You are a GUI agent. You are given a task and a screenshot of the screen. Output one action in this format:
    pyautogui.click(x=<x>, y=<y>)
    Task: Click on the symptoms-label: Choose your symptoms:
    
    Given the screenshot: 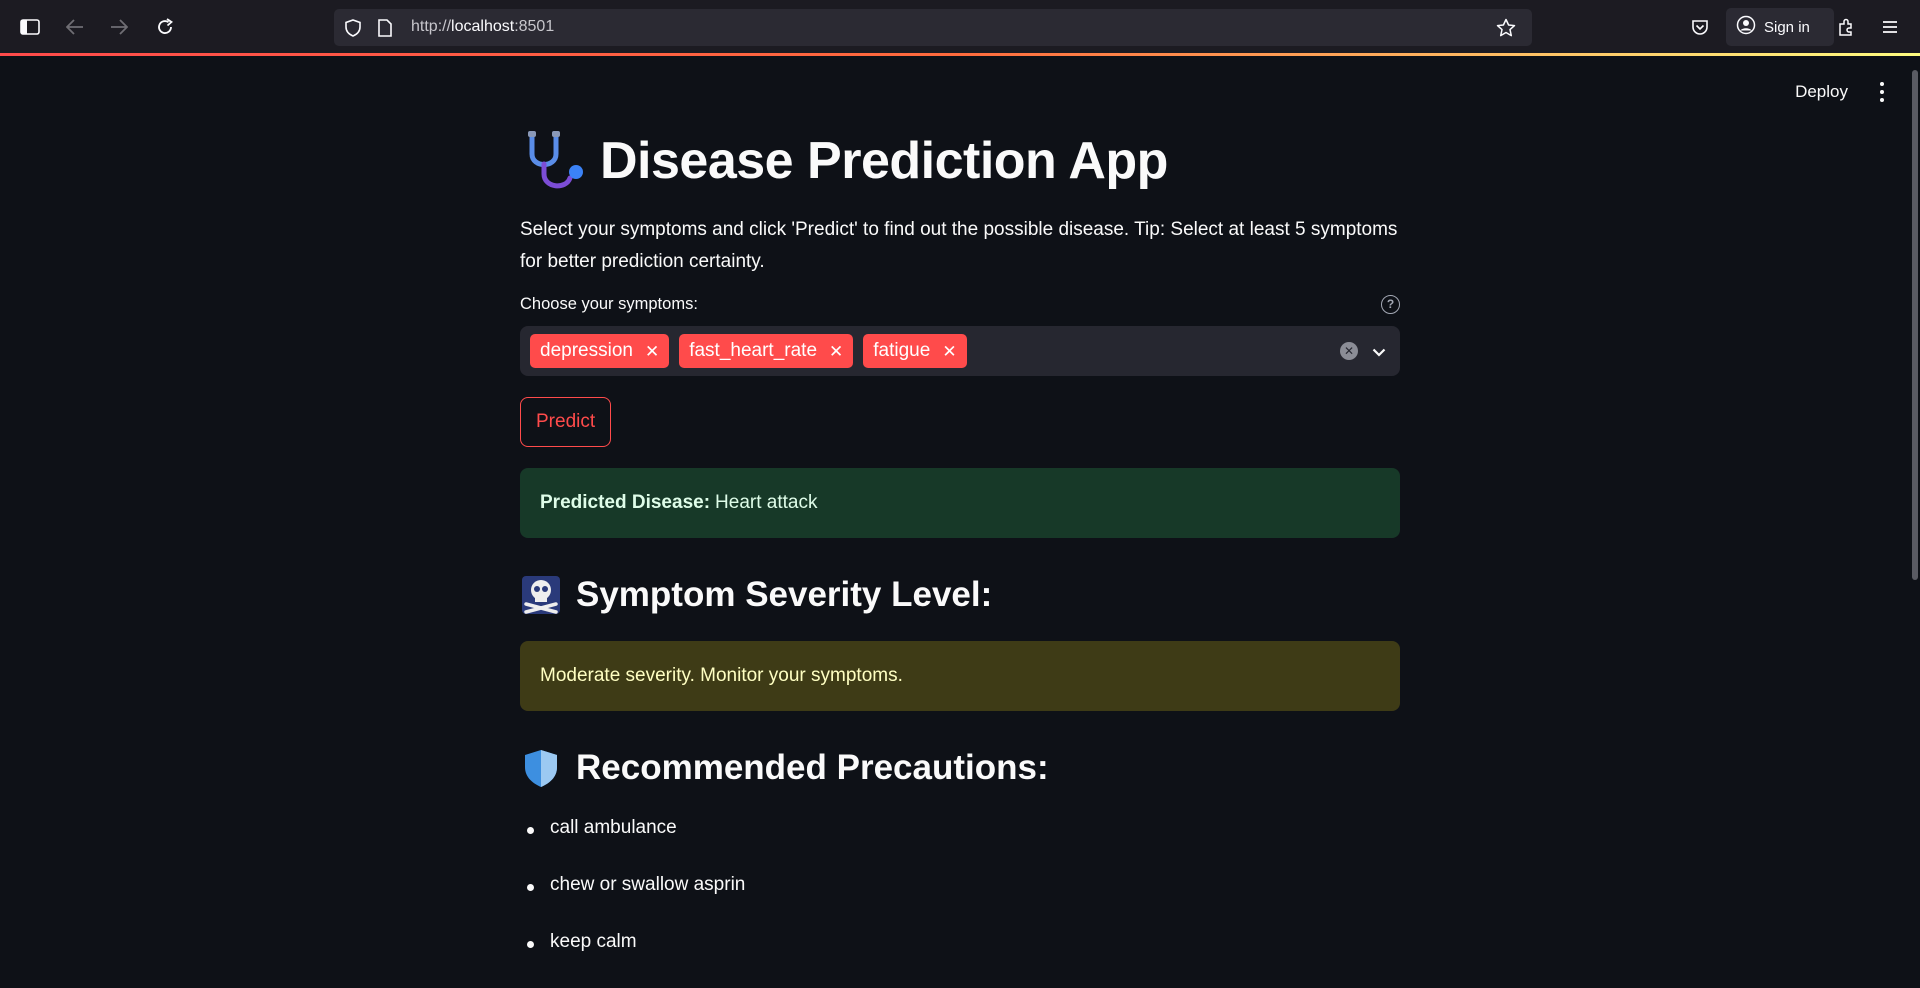 What is the action you would take?
    pyautogui.click(x=609, y=303)
    